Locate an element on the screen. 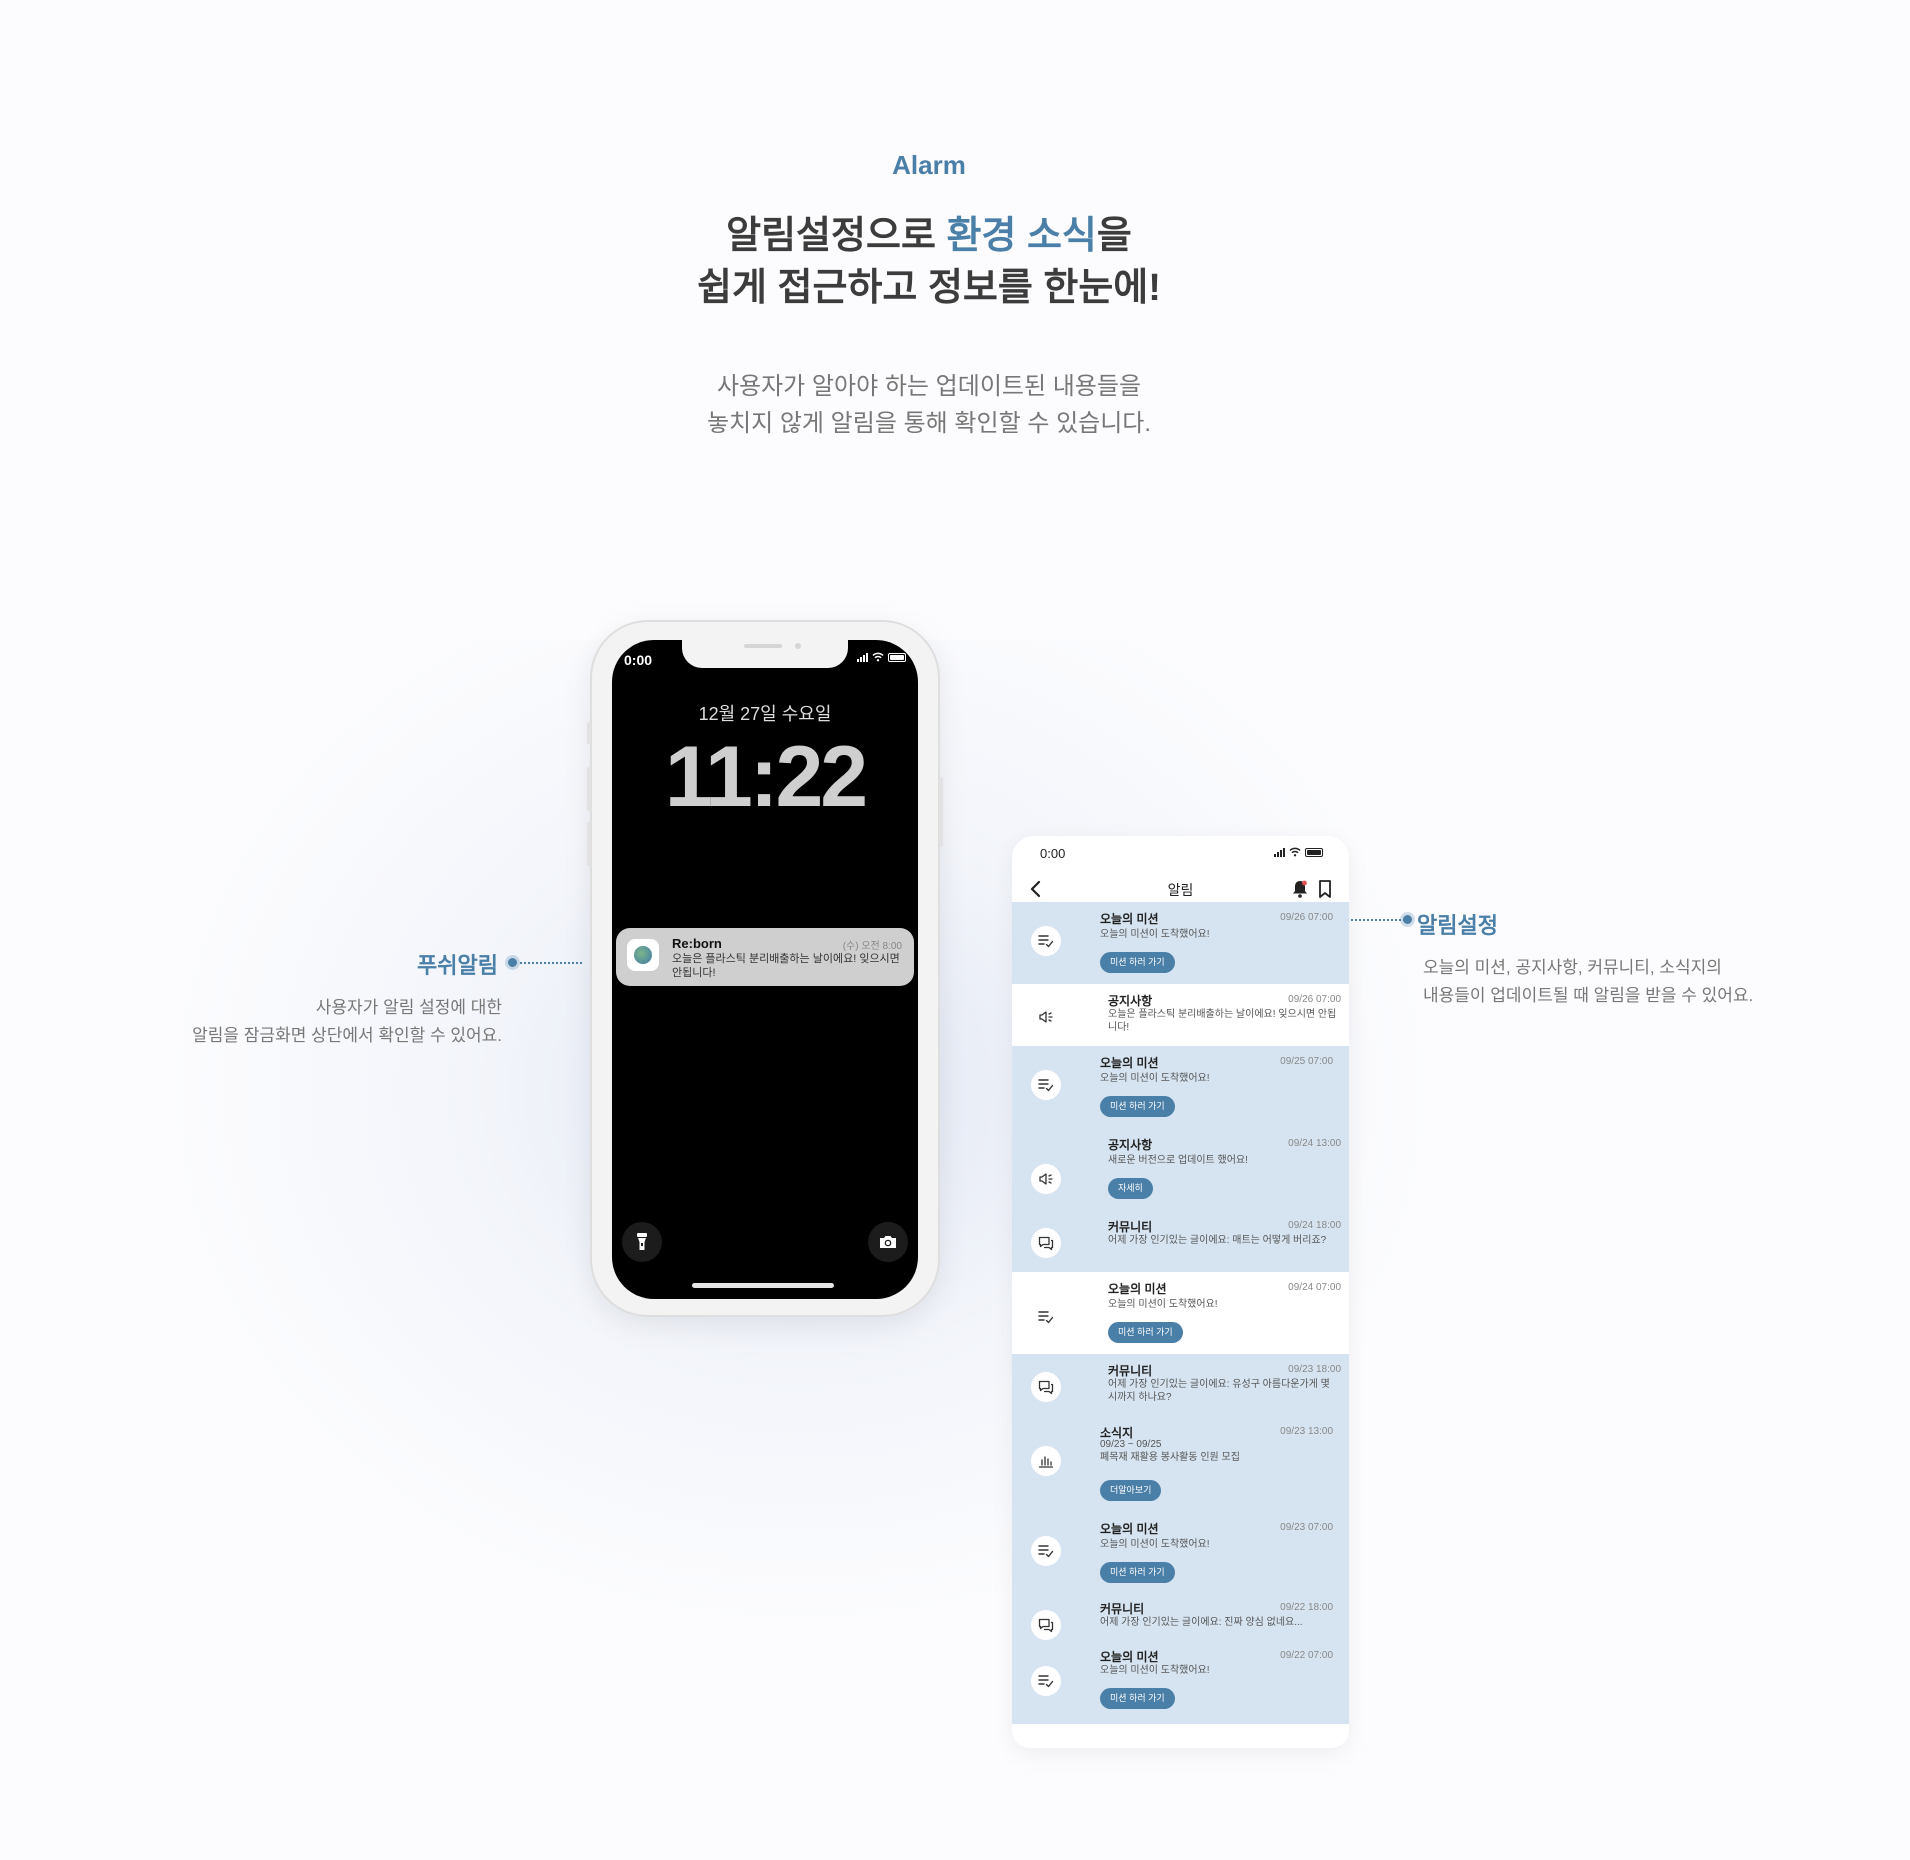 Image resolution: width=1910 pixels, height=1860 pixels. callout-push-title: 푸쉬알림 is located at coordinates (457, 965).